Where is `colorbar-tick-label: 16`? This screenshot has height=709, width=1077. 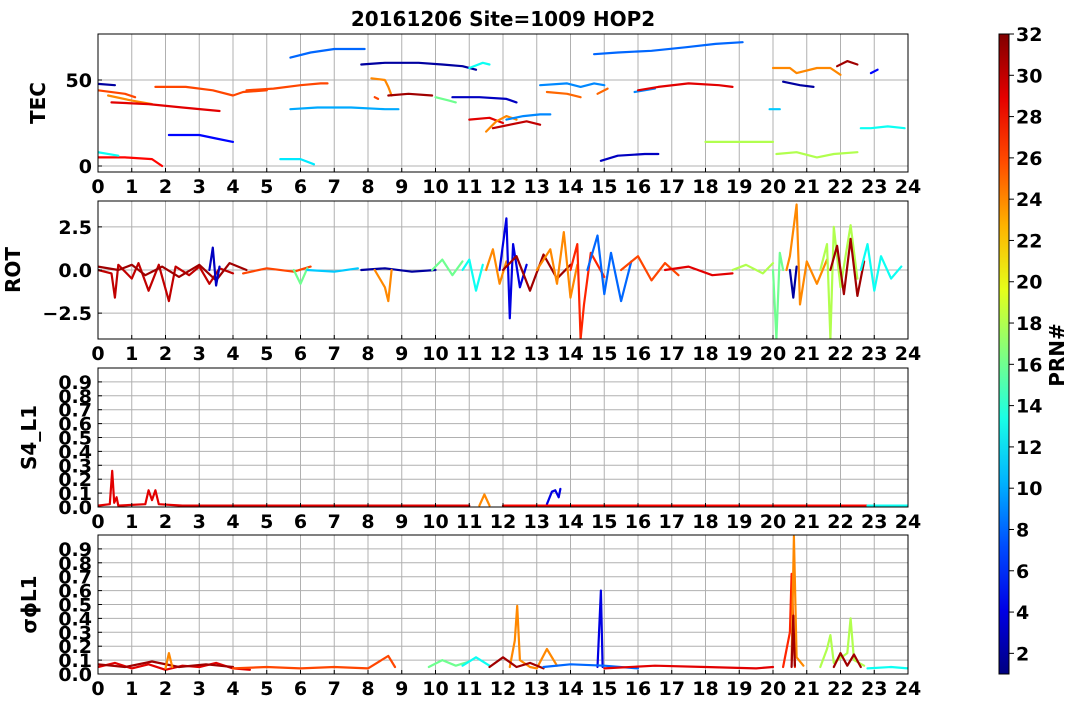
colorbar-tick-label: 16 is located at coordinates (1029, 365).